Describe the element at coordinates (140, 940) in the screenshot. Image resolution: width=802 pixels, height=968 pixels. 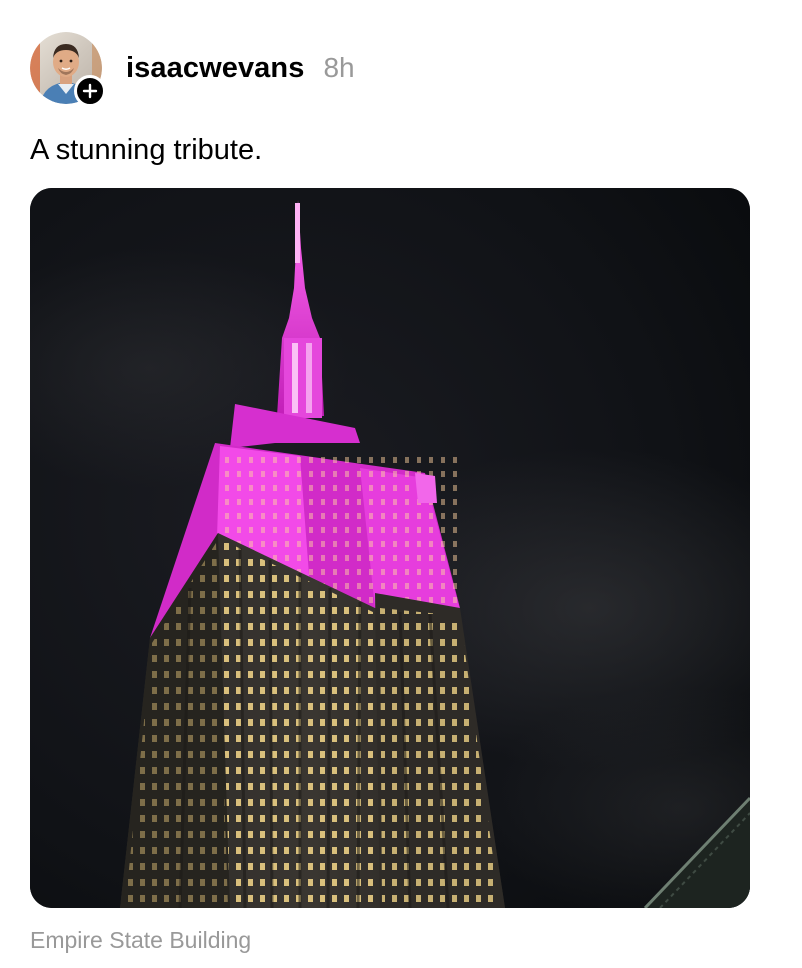
I see `location-link: Empire State Building` at that location.